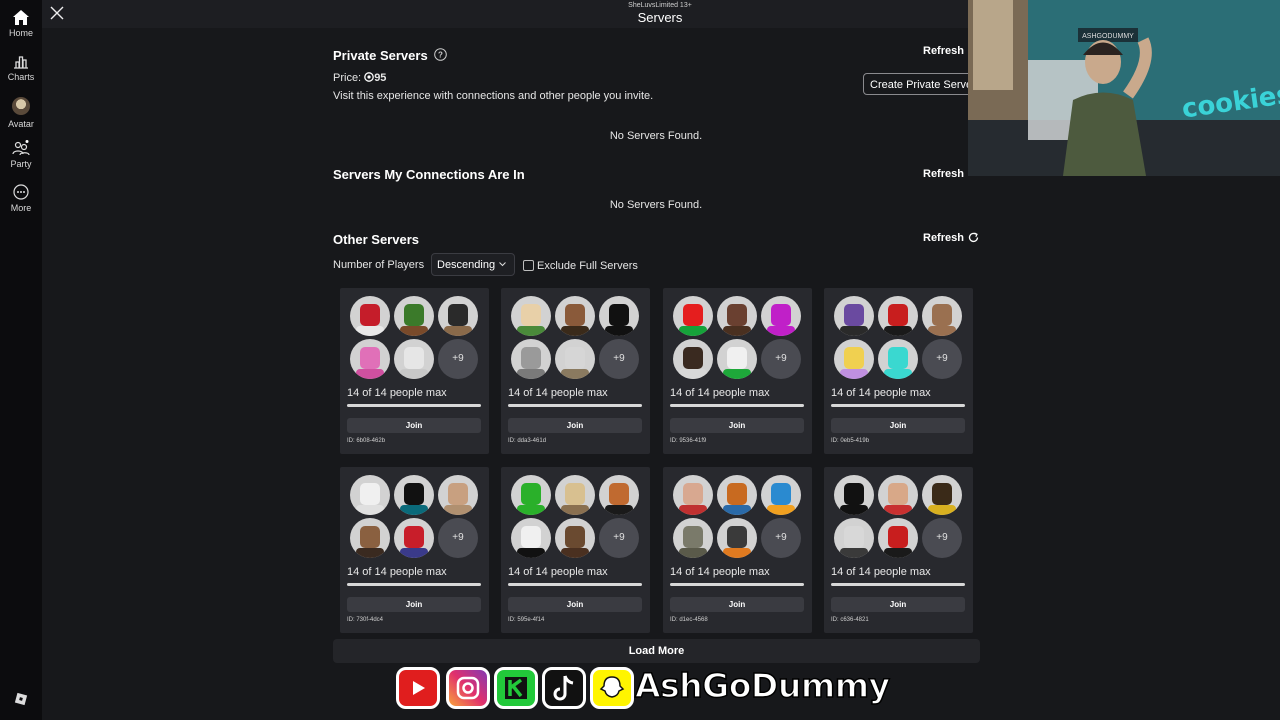 This screenshot has height=720, width=1280. Describe the element at coordinates (21, 164) in the screenshot. I see `nav-party-label: Party` at that location.